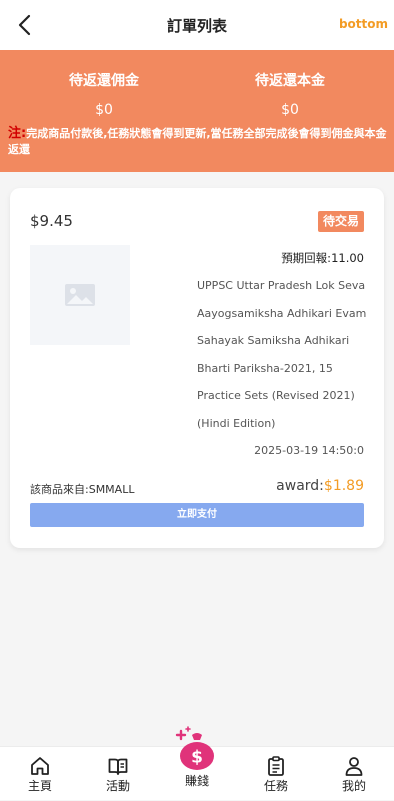  I want to click on tab-tasks: 任務, so click(276, 774).